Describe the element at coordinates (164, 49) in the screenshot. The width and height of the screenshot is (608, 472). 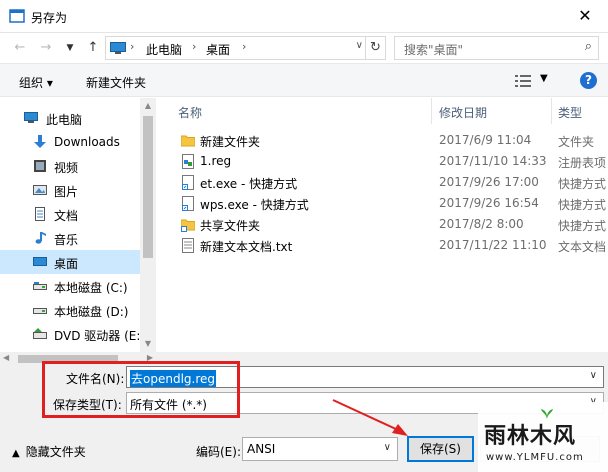
I see `breadcrumb-this-pc: 此电脑` at that location.